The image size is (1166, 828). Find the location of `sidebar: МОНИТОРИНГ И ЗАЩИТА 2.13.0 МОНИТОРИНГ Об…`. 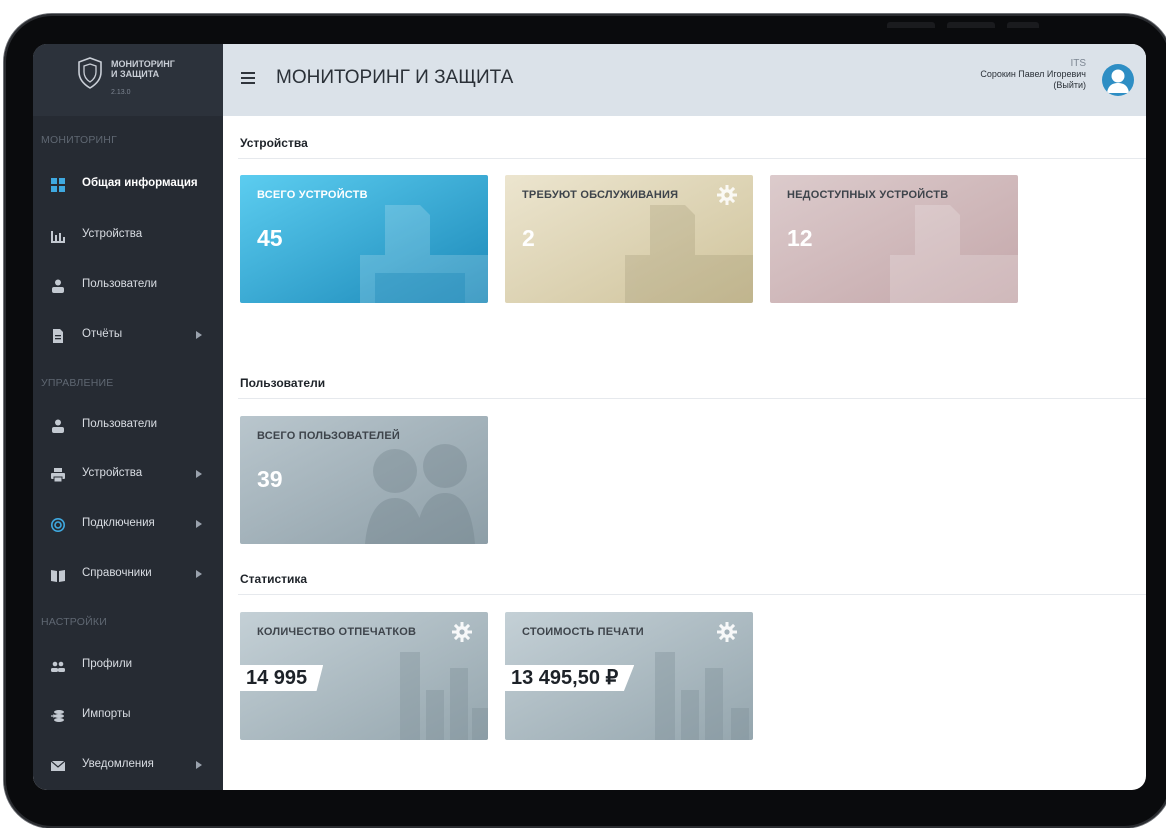

sidebar: МОНИТОРИНГ И ЗАЩИТА 2.13.0 МОНИТОРИНГ Об… is located at coordinates (128, 417).